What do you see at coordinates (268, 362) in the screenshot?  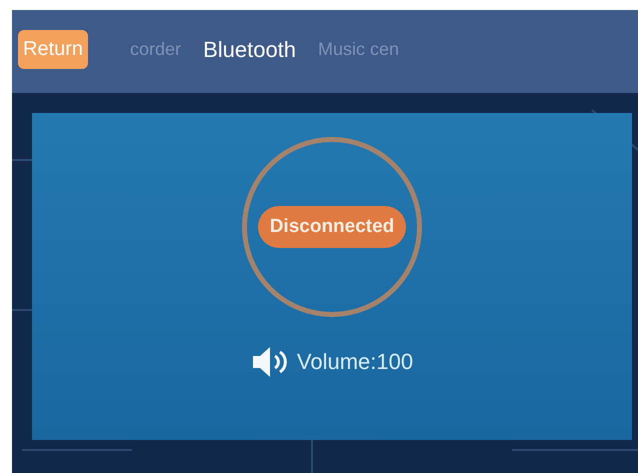 I see `speaker-icon` at bounding box center [268, 362].